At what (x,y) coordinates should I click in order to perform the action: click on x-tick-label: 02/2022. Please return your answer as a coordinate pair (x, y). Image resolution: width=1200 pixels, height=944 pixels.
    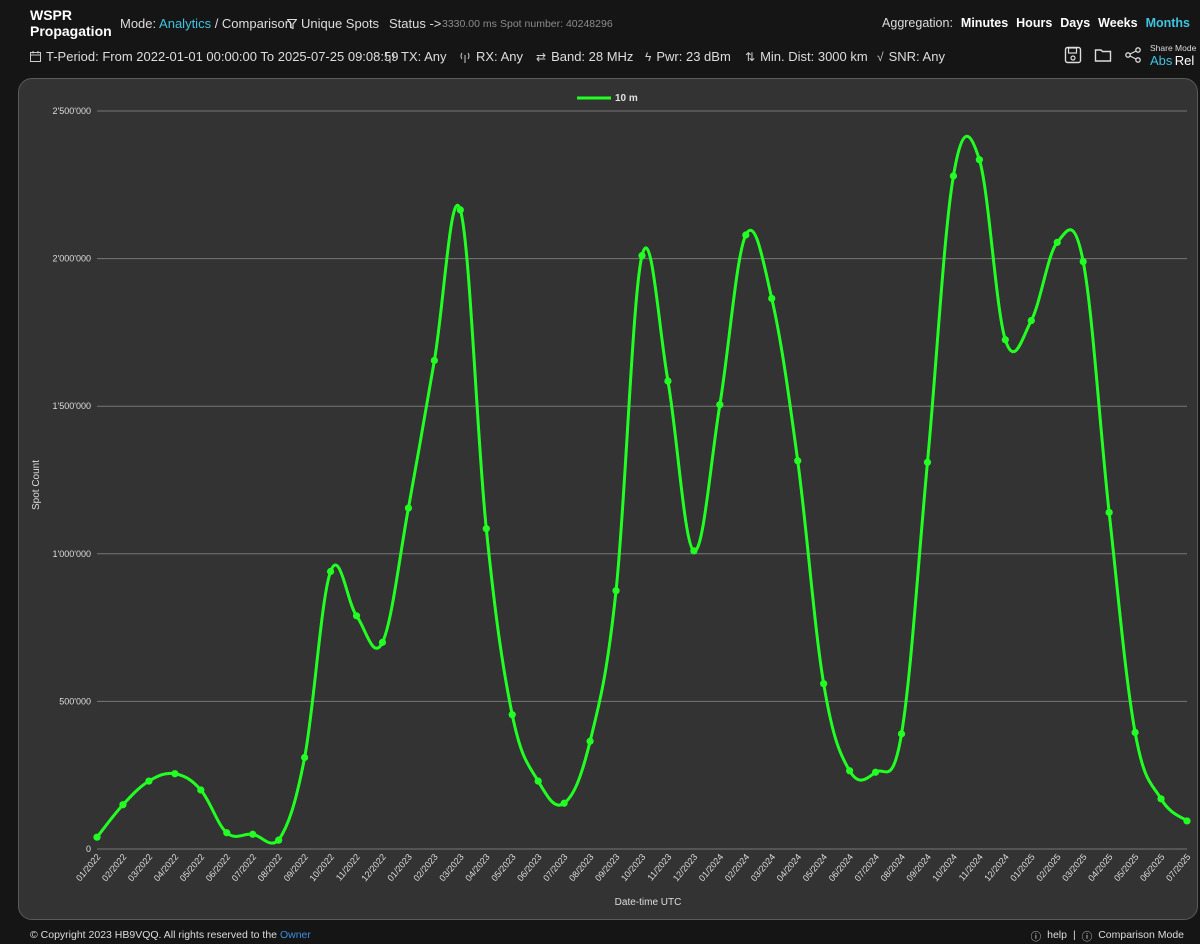
    Looking at the image, I should click on (114, 867).